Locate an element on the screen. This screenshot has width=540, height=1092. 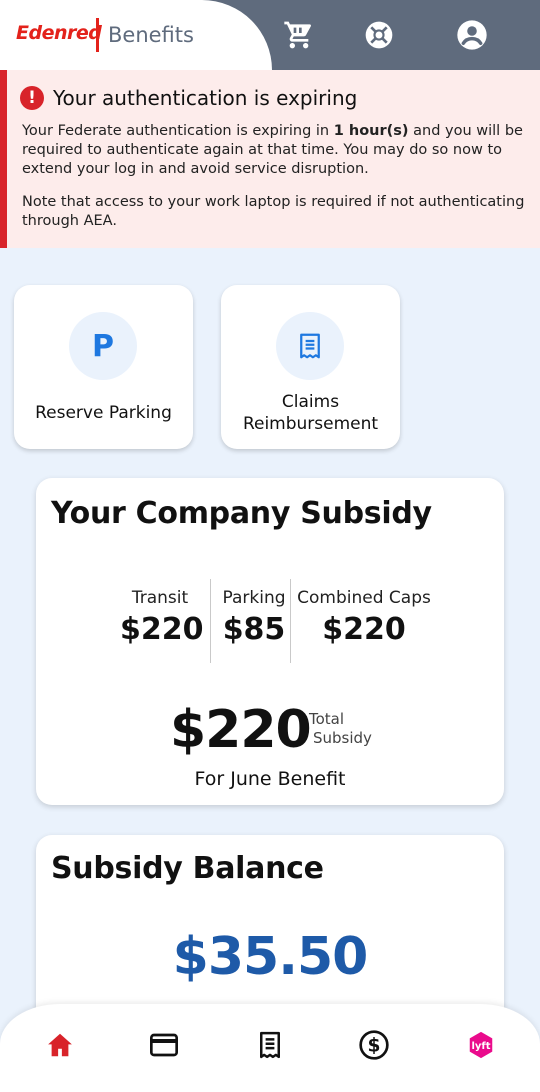
edenred-logo: Edenred is located at coordinates (59, 33).